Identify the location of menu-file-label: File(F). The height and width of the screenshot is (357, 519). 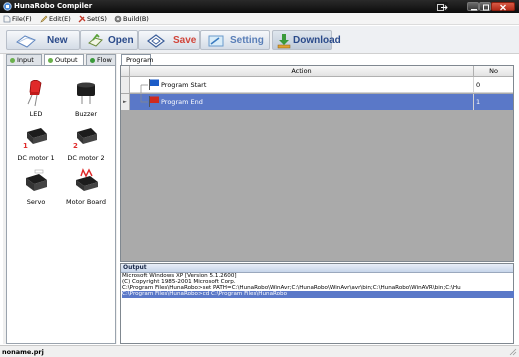
(22, 19).